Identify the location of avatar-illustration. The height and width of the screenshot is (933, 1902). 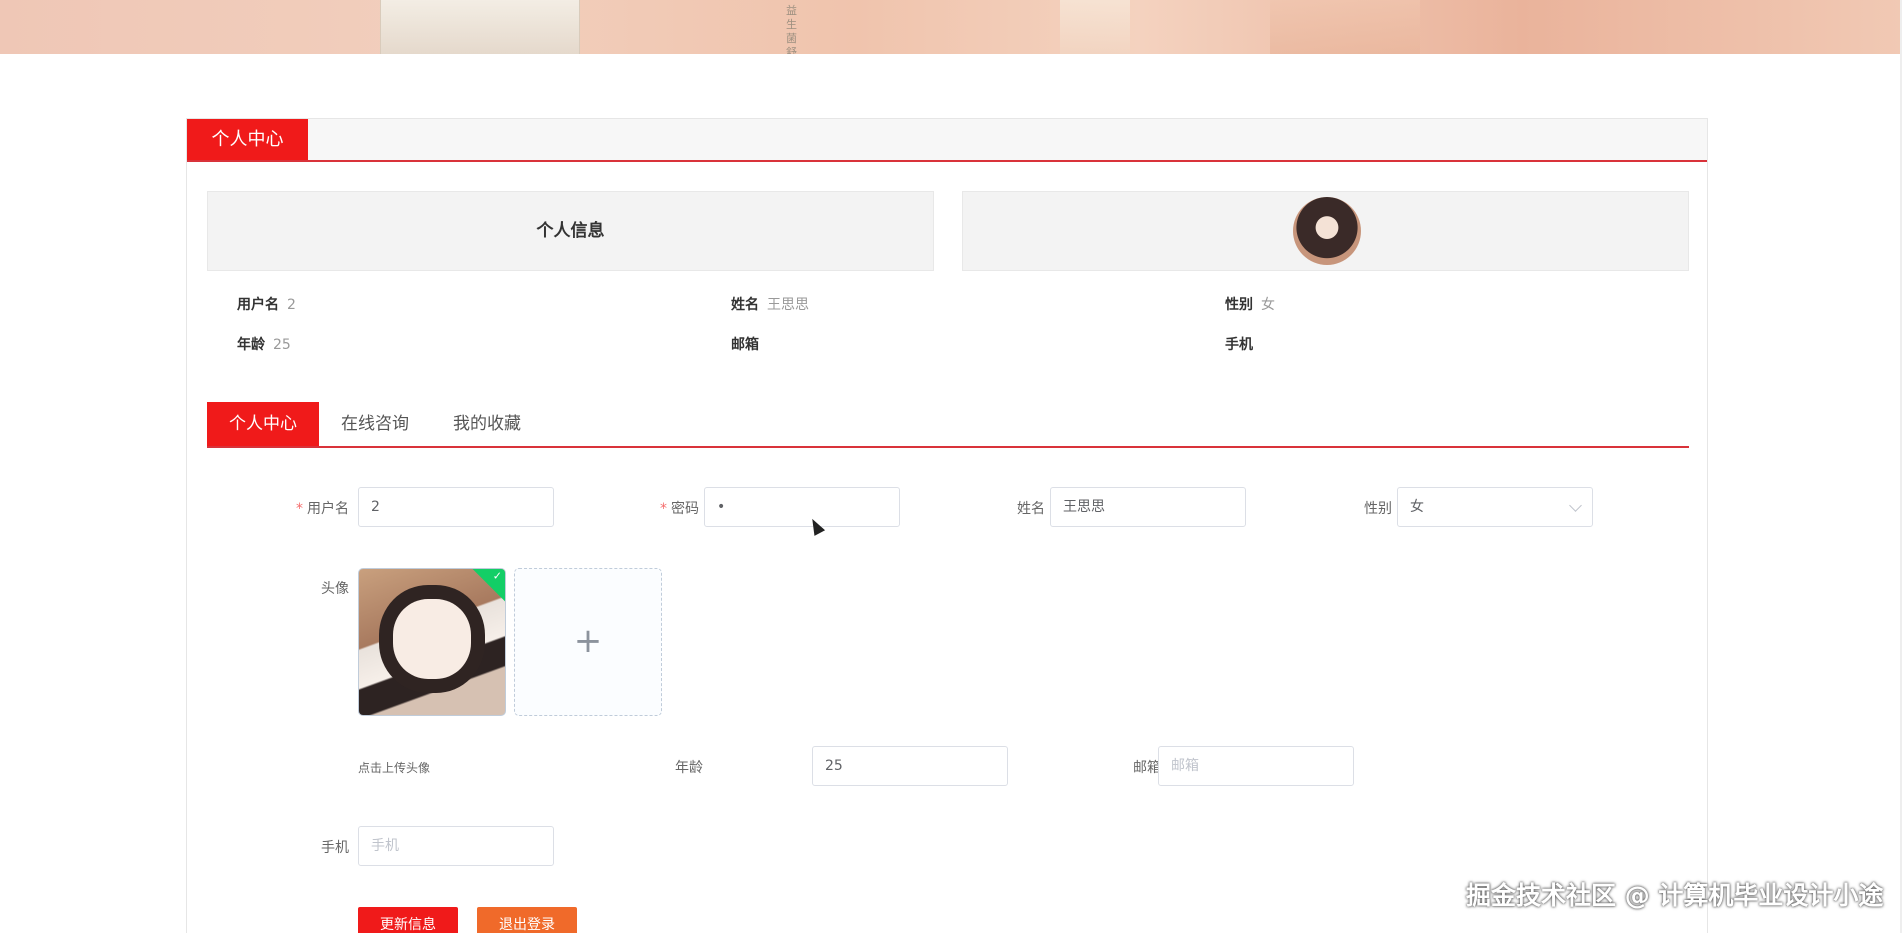
(432, 639).